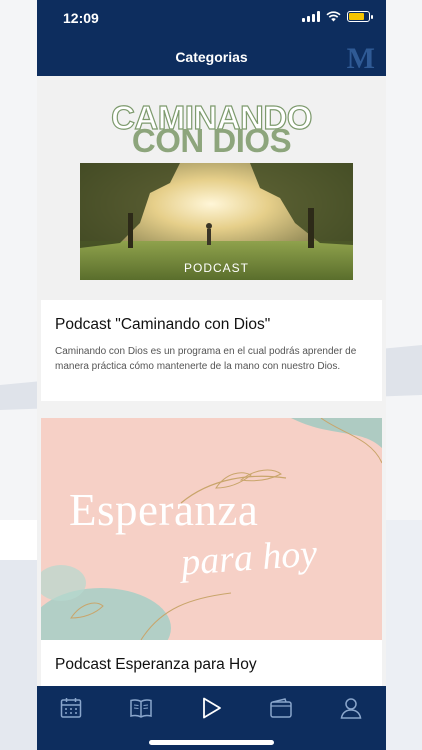 The image size is (422, 750). I want to click on artwork-title-line2: CON DIOS, so click(211, 140).